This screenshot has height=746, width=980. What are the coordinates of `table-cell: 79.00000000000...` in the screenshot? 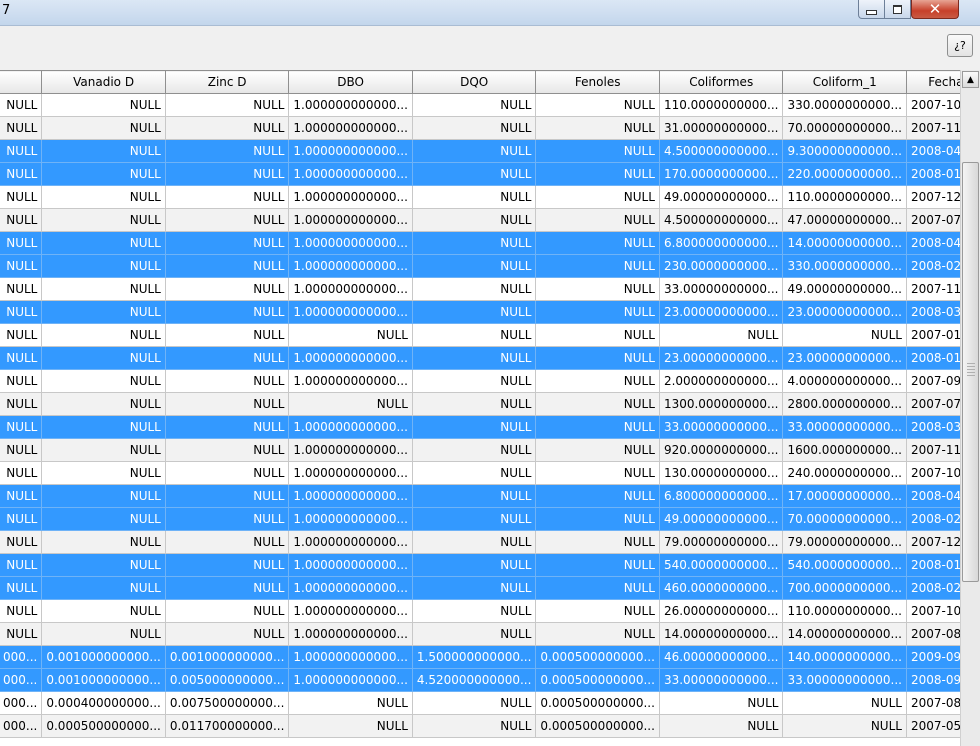 It's located at (844, 542).